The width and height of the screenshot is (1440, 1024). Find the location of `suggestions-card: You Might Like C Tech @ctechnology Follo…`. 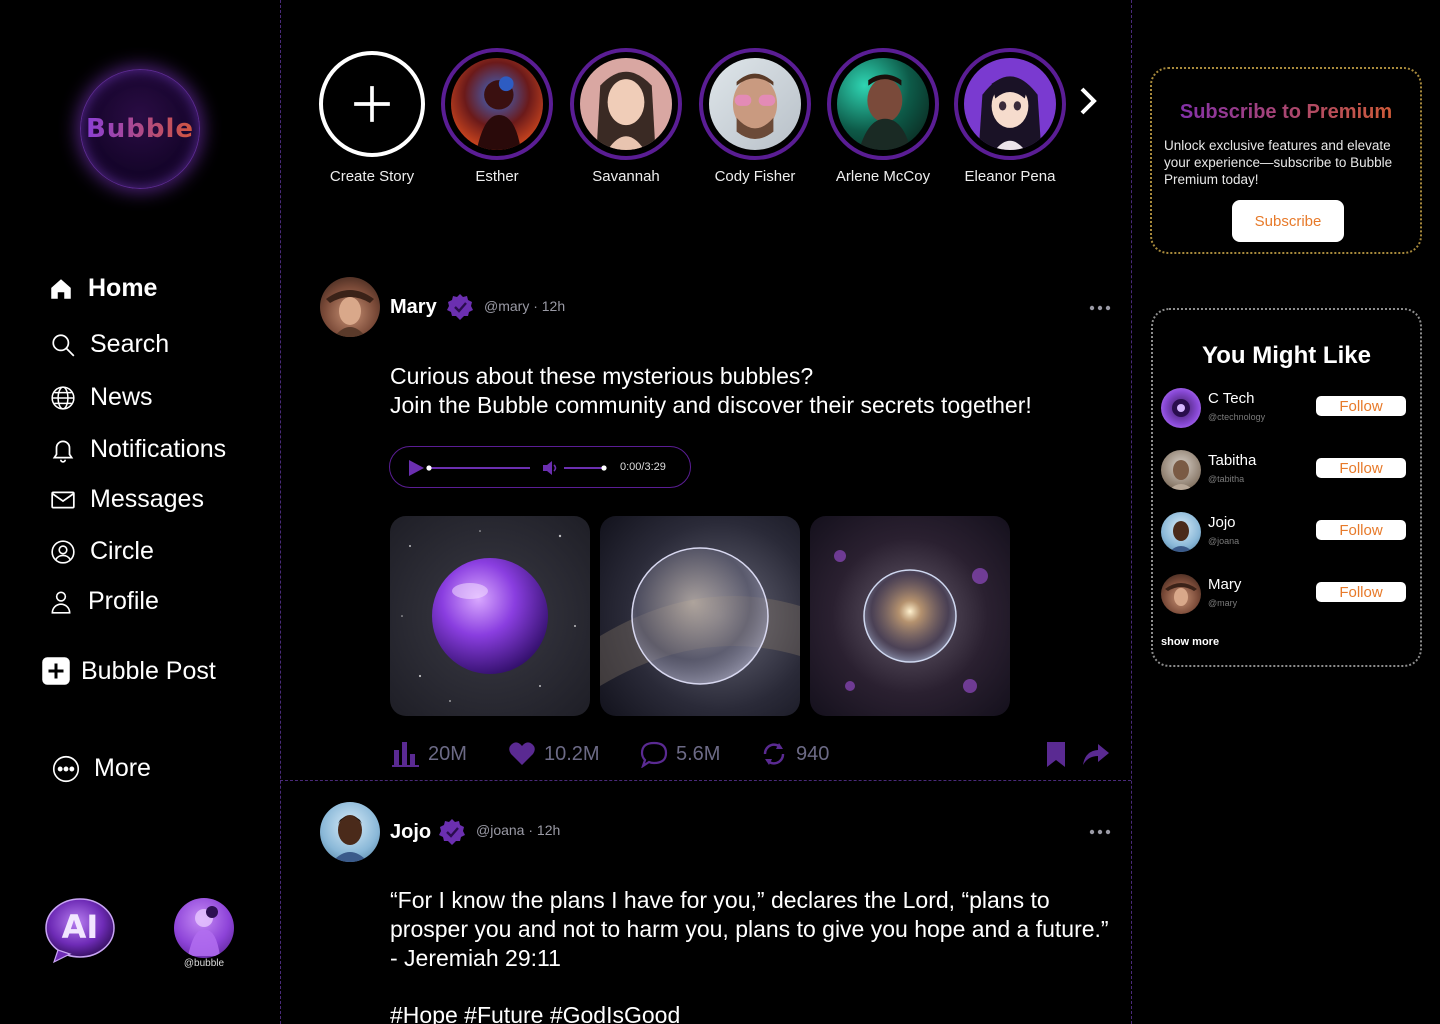

suggestions-card: You Might Like C Tech @ctechnology Follo… is located at coordinates (1286, 487).